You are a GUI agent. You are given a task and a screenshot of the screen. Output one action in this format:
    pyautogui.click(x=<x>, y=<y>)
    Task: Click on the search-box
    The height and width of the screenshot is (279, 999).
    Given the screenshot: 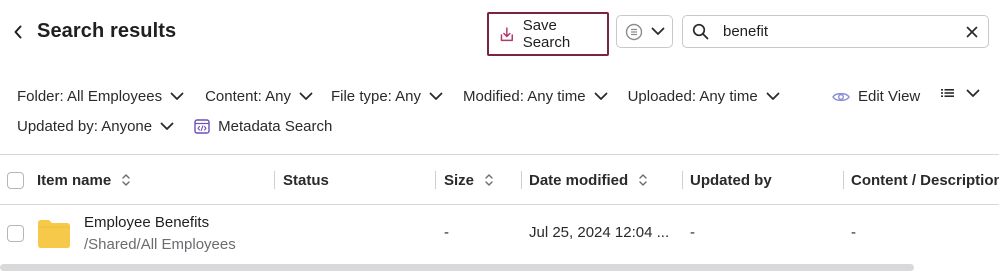 What is the action you would take?
    pyautogui.click(x=835, y=31)
    